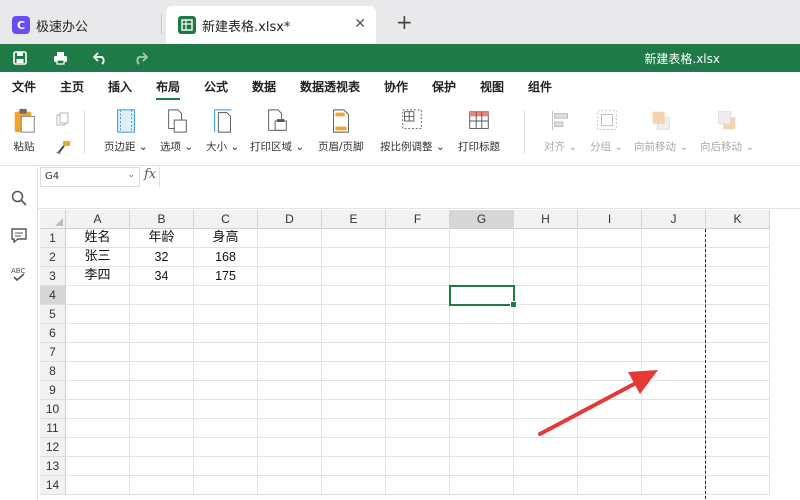 The height and width of the screenshot is (500, 800). I want to click on print-area-button: 打印区域 ⌄, so click(277, 131).